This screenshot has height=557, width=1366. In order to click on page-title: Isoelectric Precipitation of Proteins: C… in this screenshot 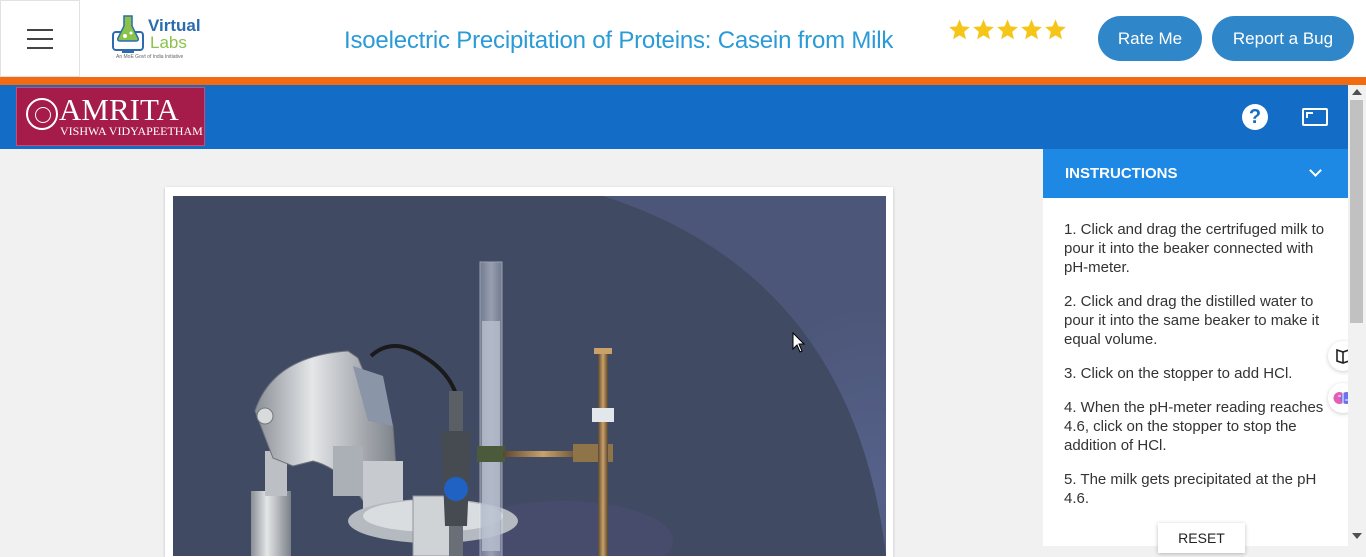, I will do `click(619, 40)`.